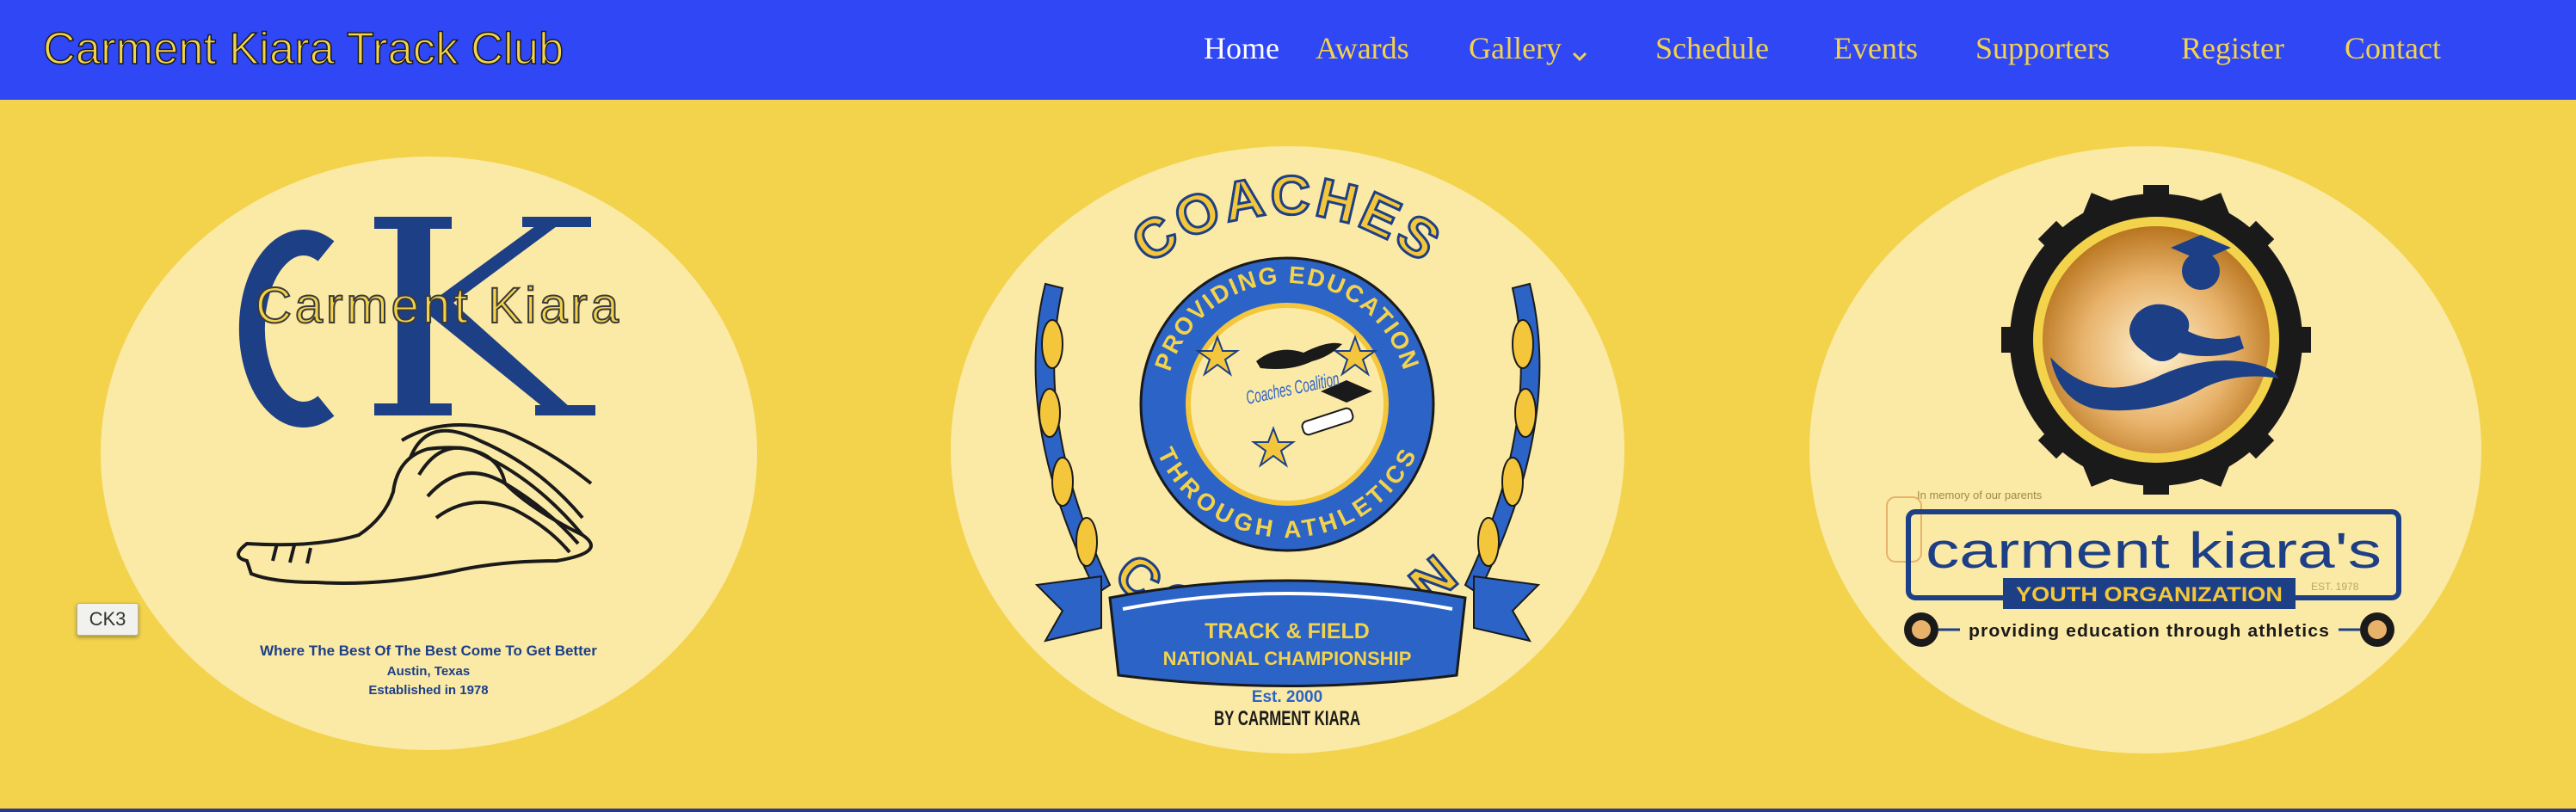  Describe the element at coordinates (1287, 697) in the screenshot. I see `coalition-est: Est. 2000` at that location.